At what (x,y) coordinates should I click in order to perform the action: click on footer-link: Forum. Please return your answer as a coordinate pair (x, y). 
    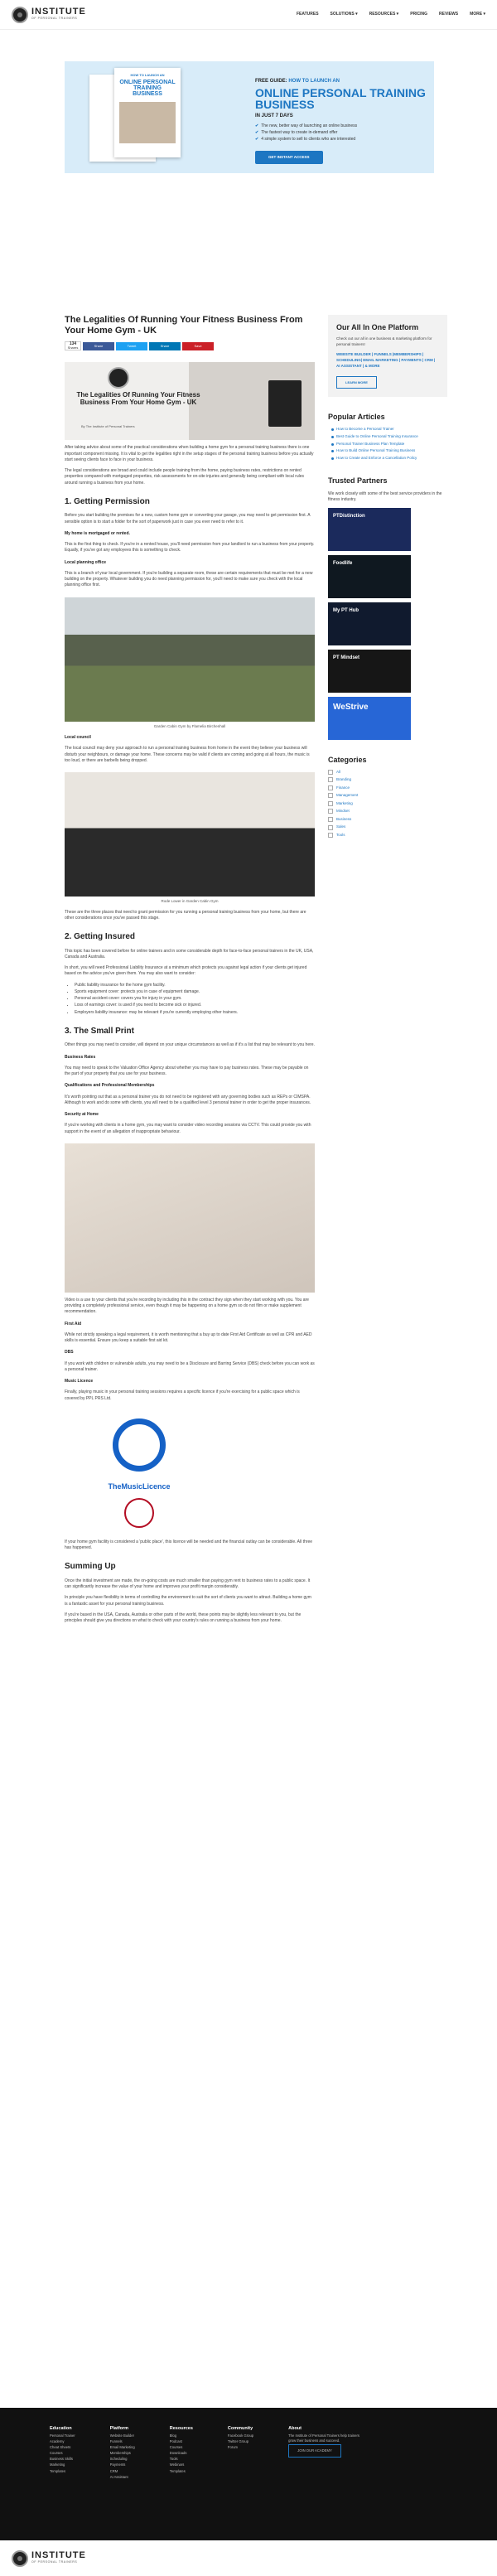
    Looking at the image, I should click on (240, 2447).